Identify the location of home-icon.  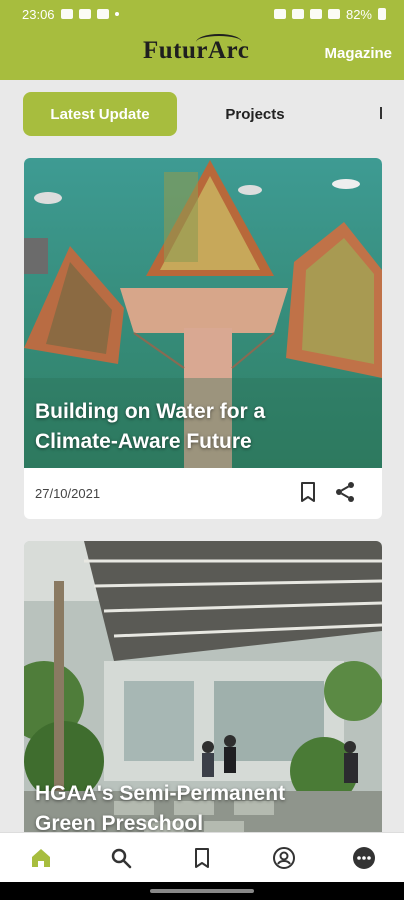
(41, 858).